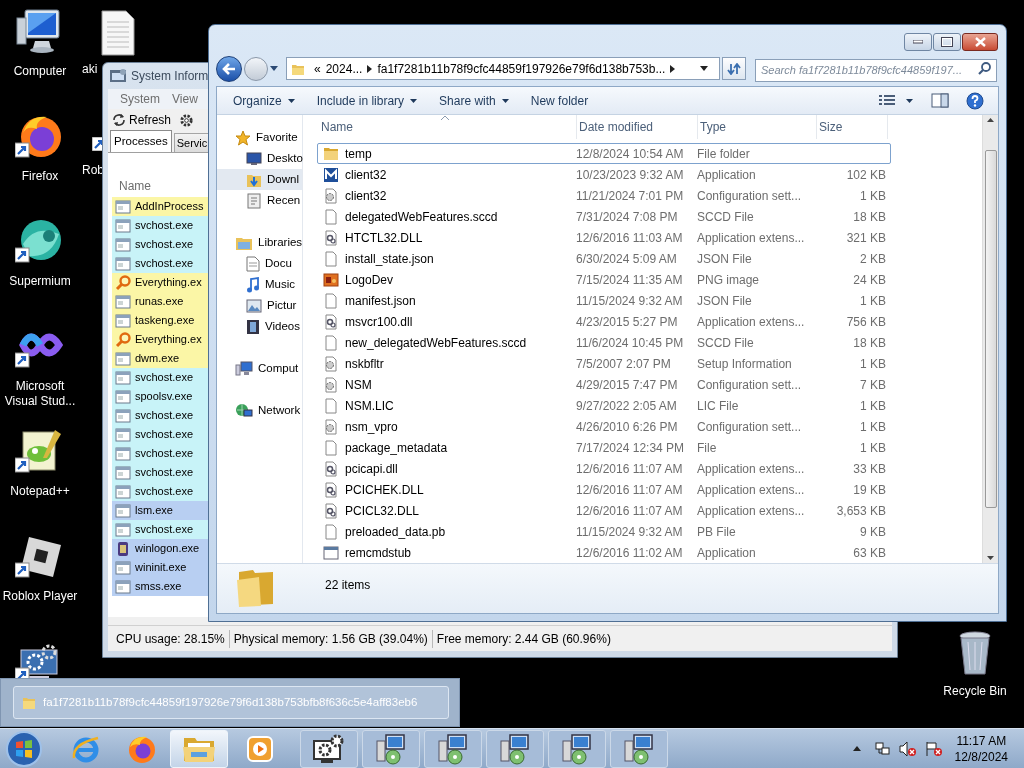 This screenshot has width=1024, height=768. I want to click on help-icon, so click(975, 100).